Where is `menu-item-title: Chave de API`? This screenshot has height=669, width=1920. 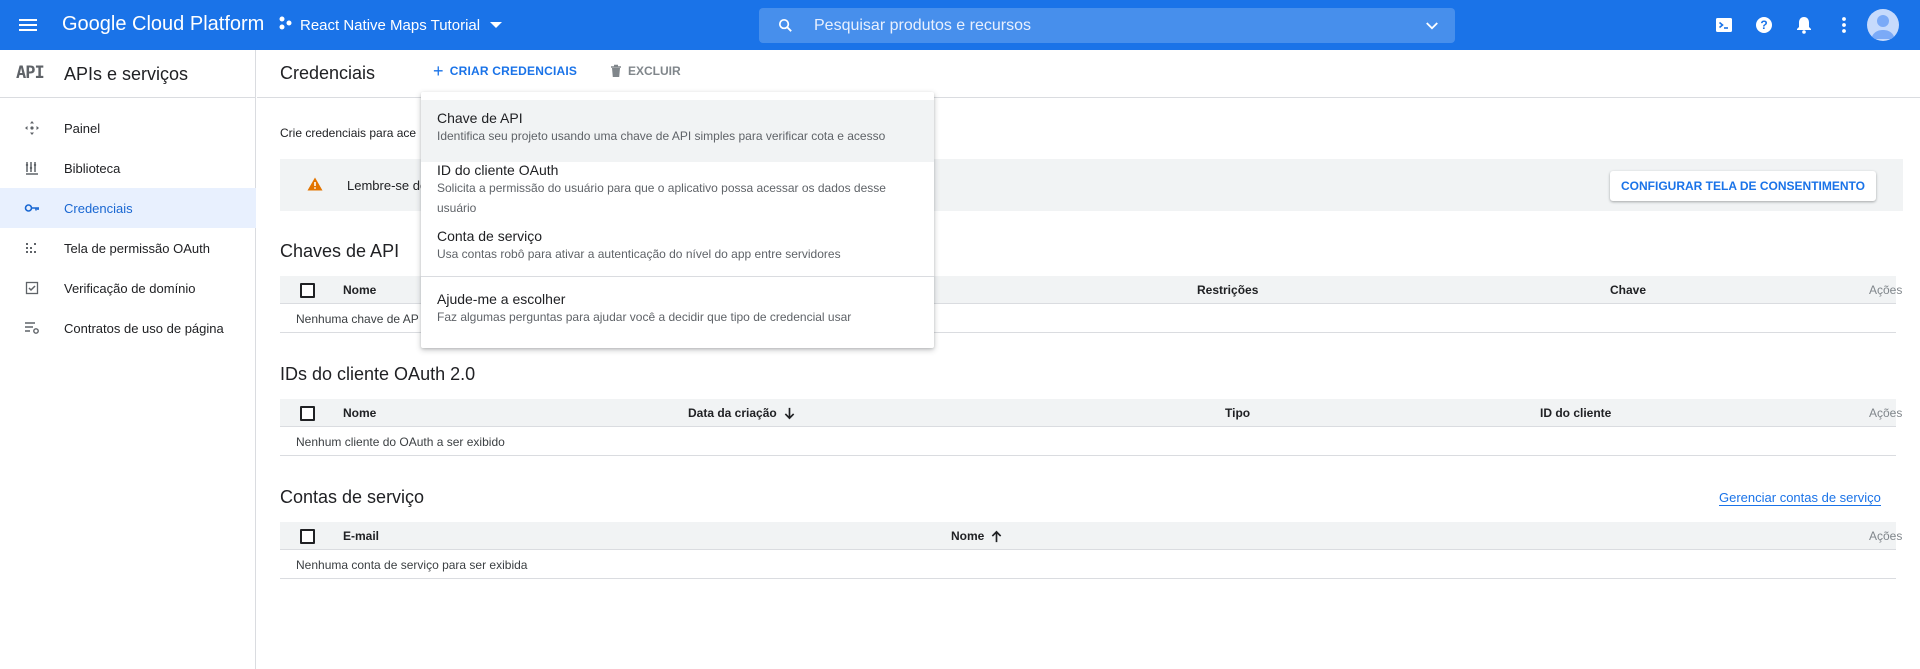 menu-item-title: Chave de API is located at coordinates (480, 118).